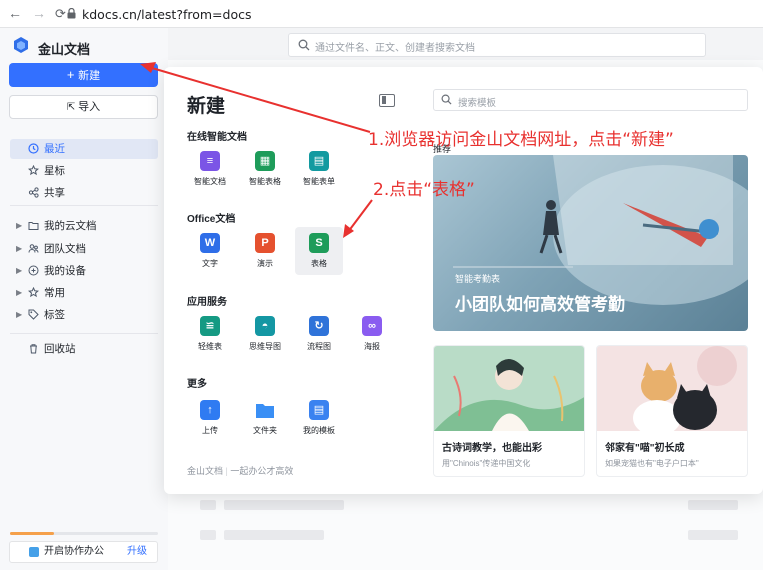 The width and height of the screenshot is (763, 570). I want to click on smart-sheet-icon: ▦, so click(265, 161).